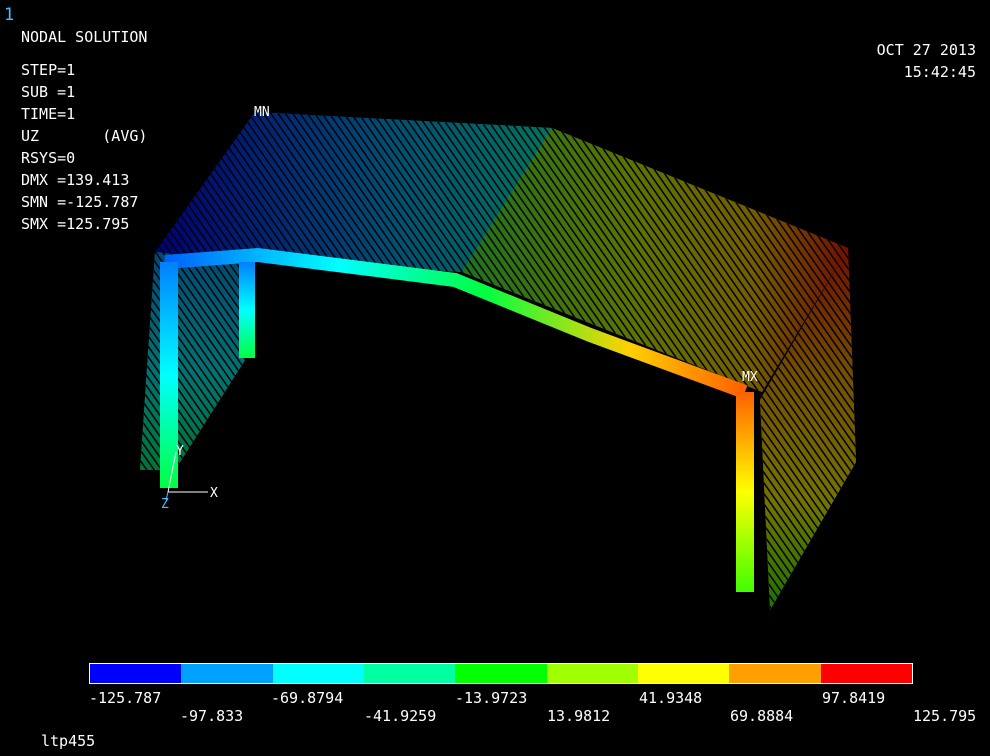 The image size is (990, 756). What do you see at coordinates (945, 716) in the screenshot?
I see `legend-value: 125.795` at bounding box center [945, 716].